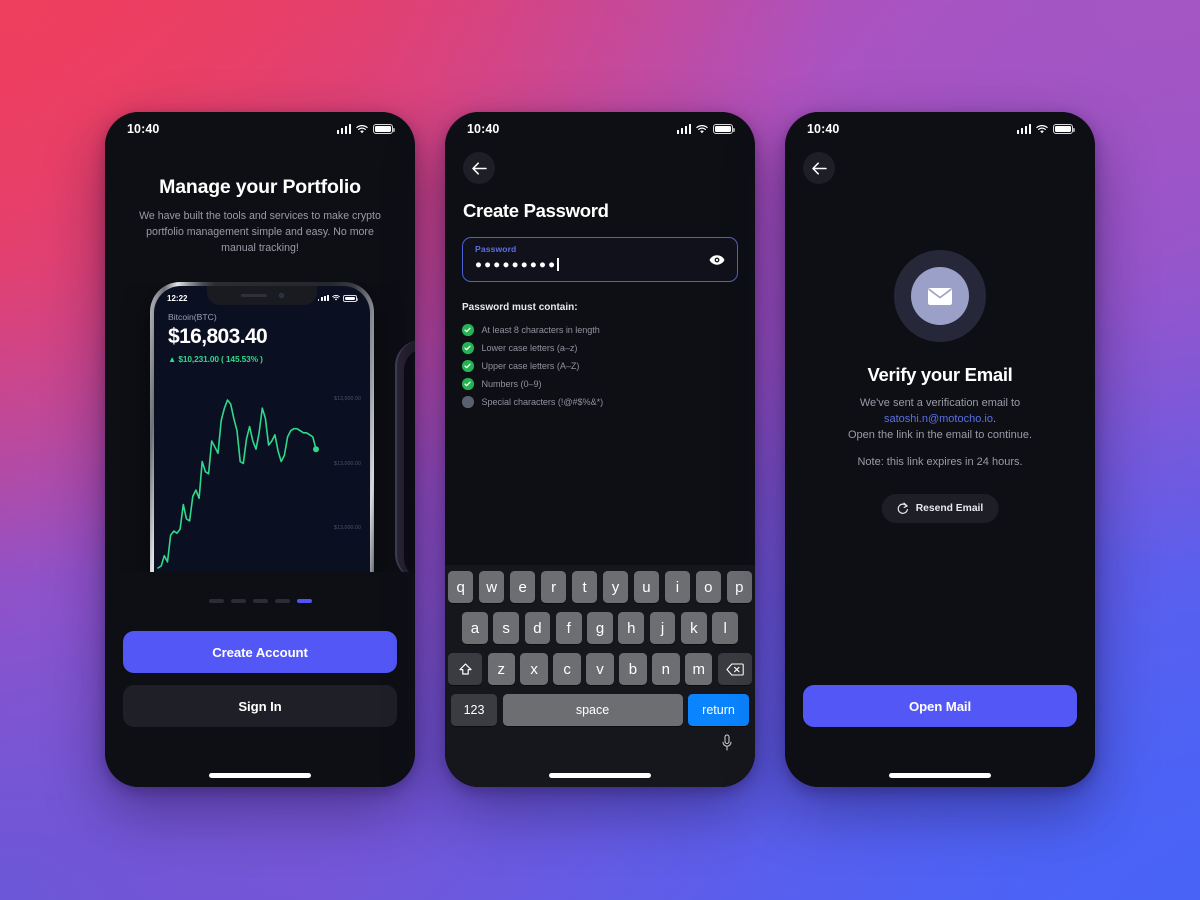 This screenshot has width=1200, height=900. What do you see at coordinates (530, 366) in the screenshot?
I see `requirement-label: Upper case letters (A–Z)` at bounding box center [530, 366].